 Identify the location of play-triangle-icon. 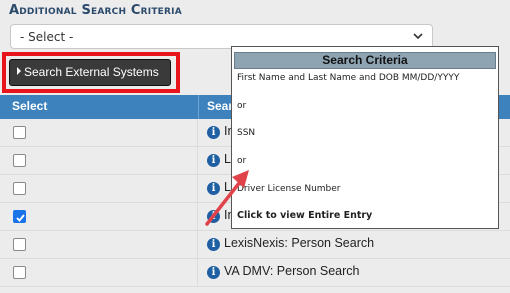
(19, 71).